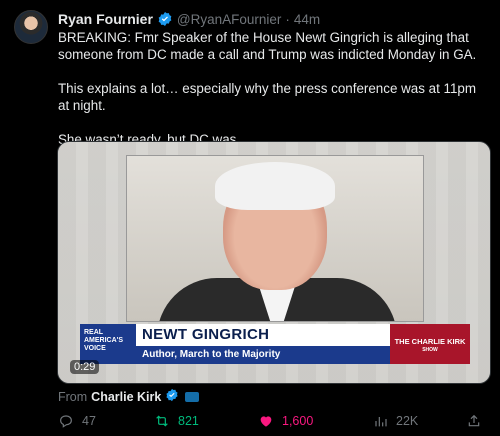 This screenshot has height=436, width=500. I want to click on source-name: Charlie Kirk, so click(126, 397).